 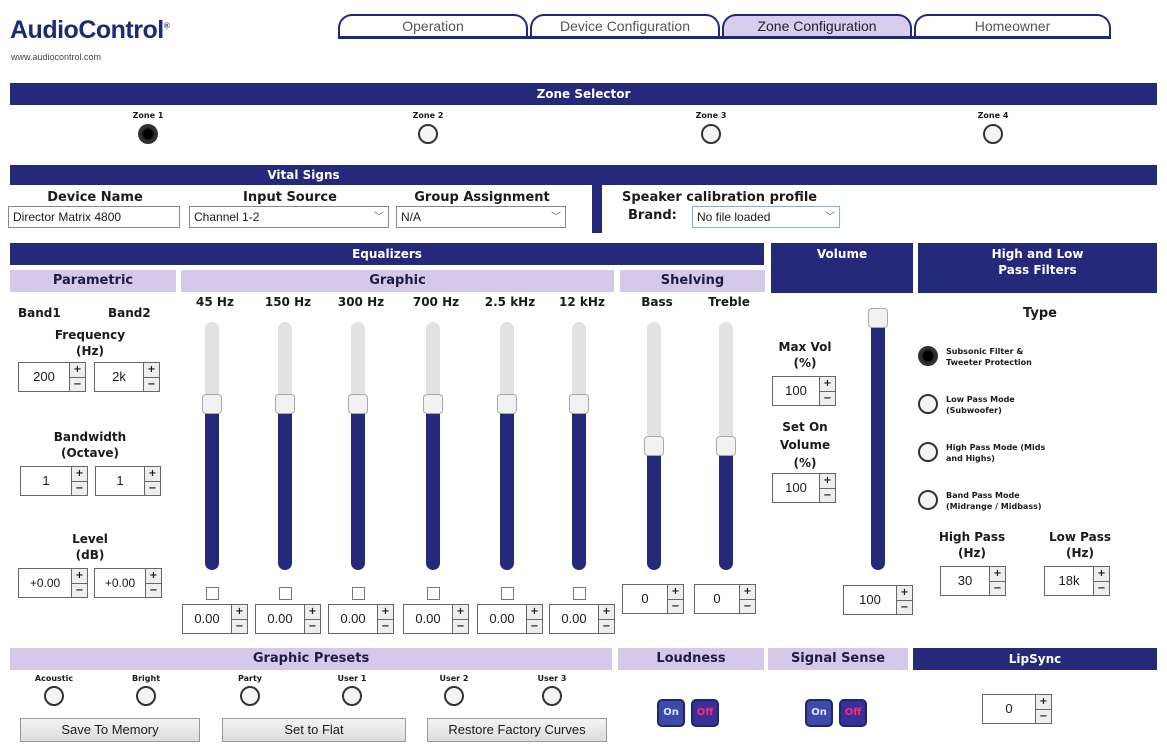 I want to click on band1-level-stepper: +0.00 + −, so click(x=53, y=583).